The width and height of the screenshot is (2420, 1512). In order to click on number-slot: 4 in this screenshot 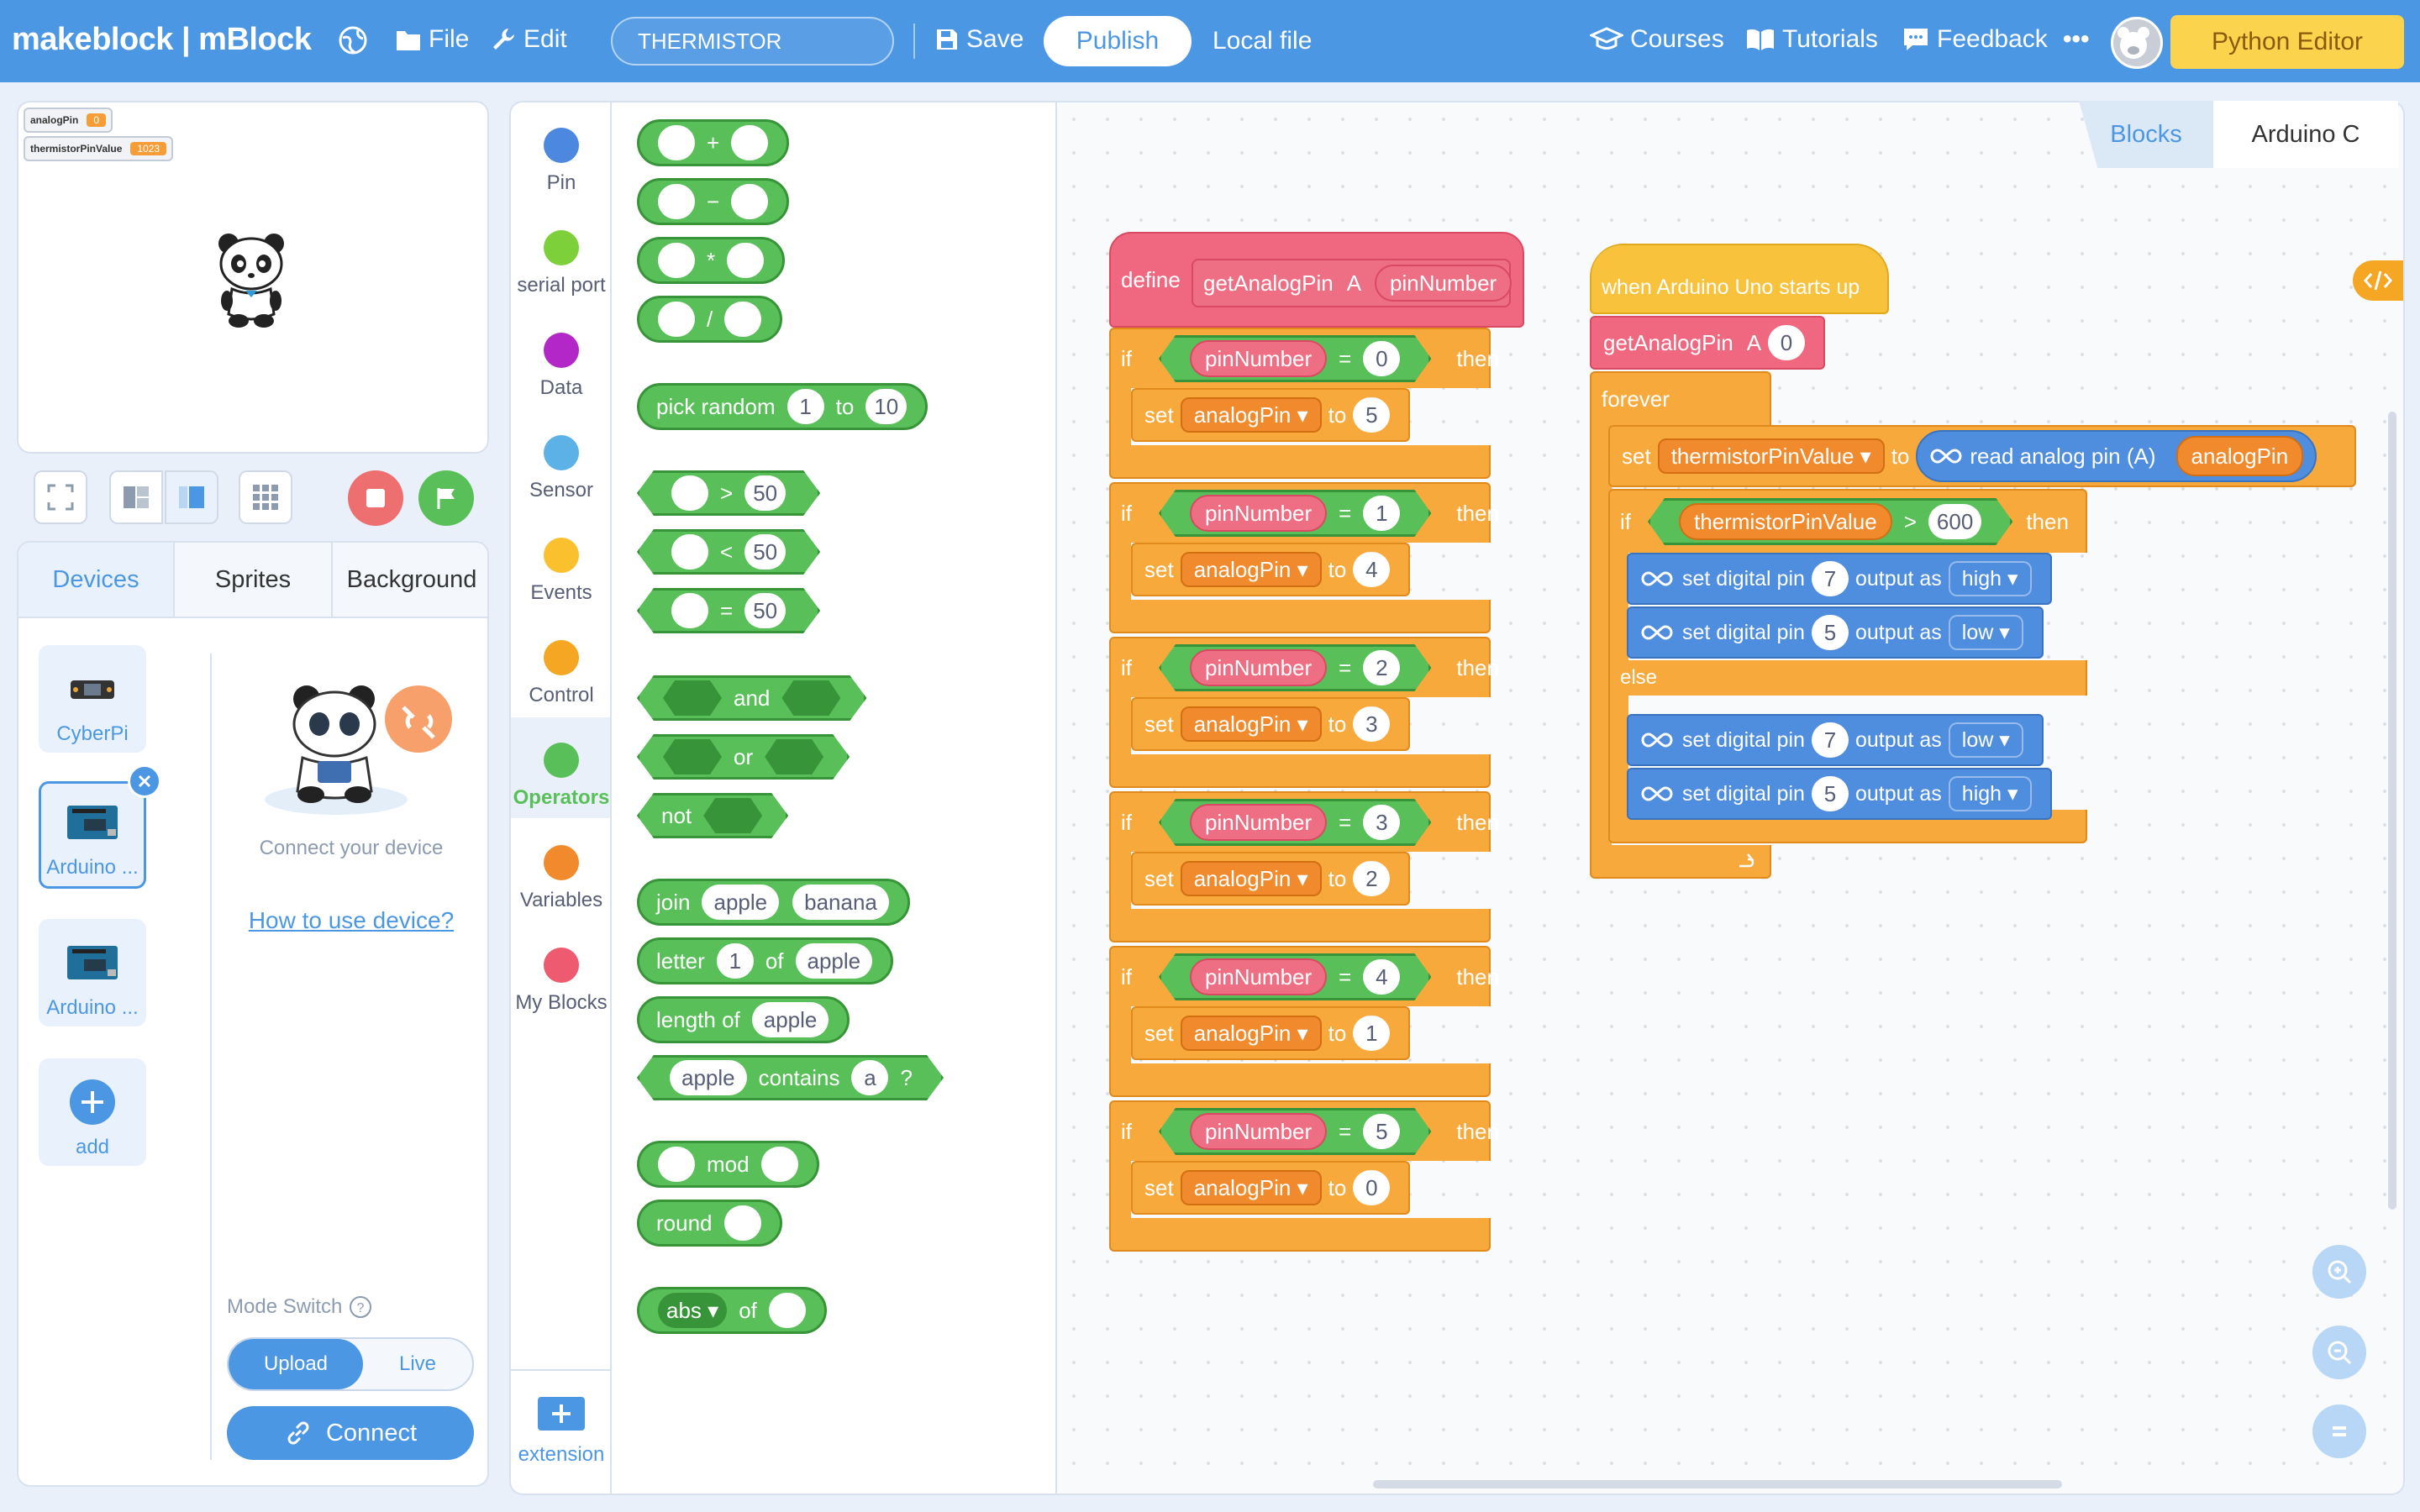, I will do `click(1372, 569)`.